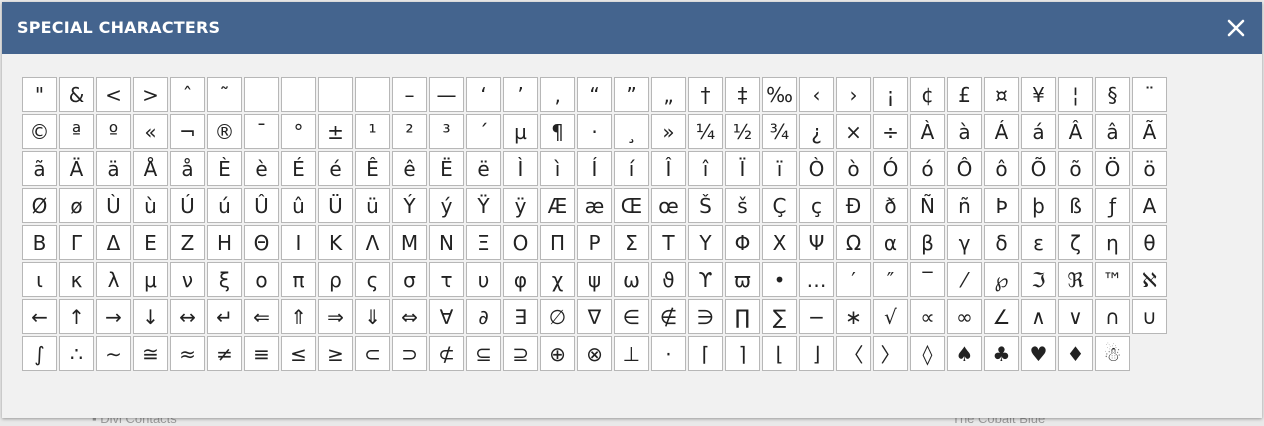 The image size is (1264, 426). I want to click on character-button: Ο, so click(520, 242).